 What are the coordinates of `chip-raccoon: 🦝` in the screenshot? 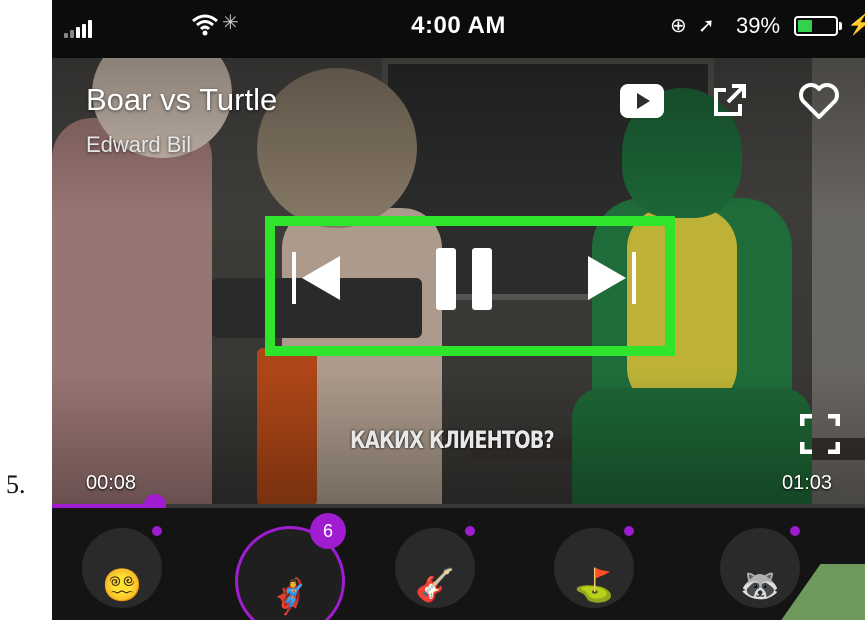 It's located at (760, 567).